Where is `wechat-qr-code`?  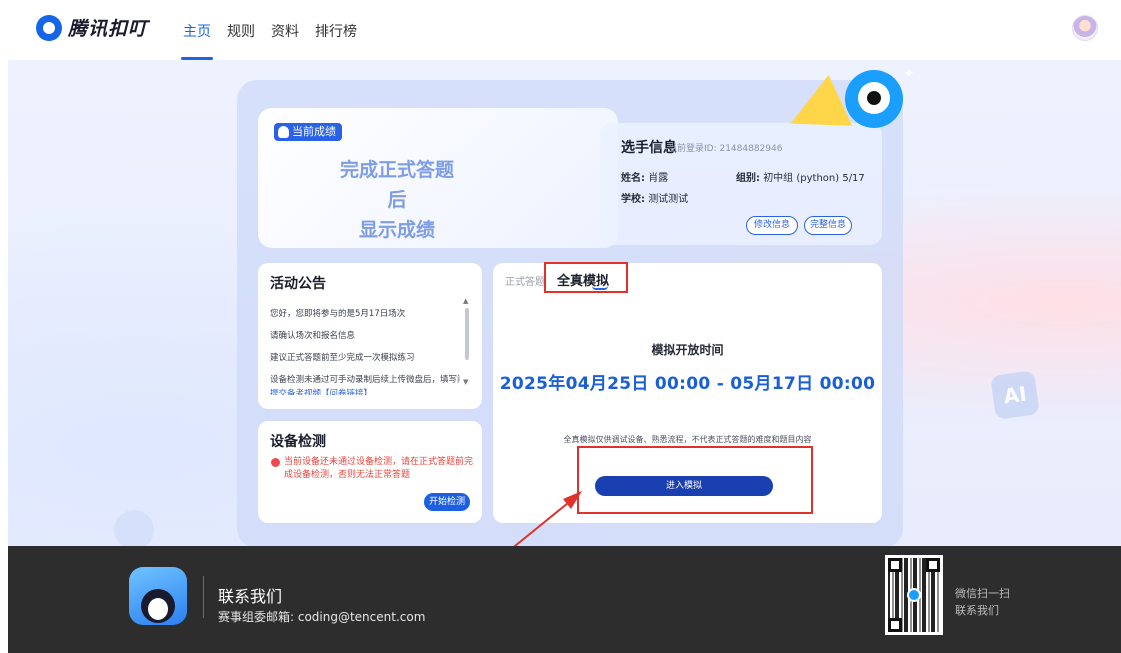 wechat-qr-code is located at coordinates (914, 595).